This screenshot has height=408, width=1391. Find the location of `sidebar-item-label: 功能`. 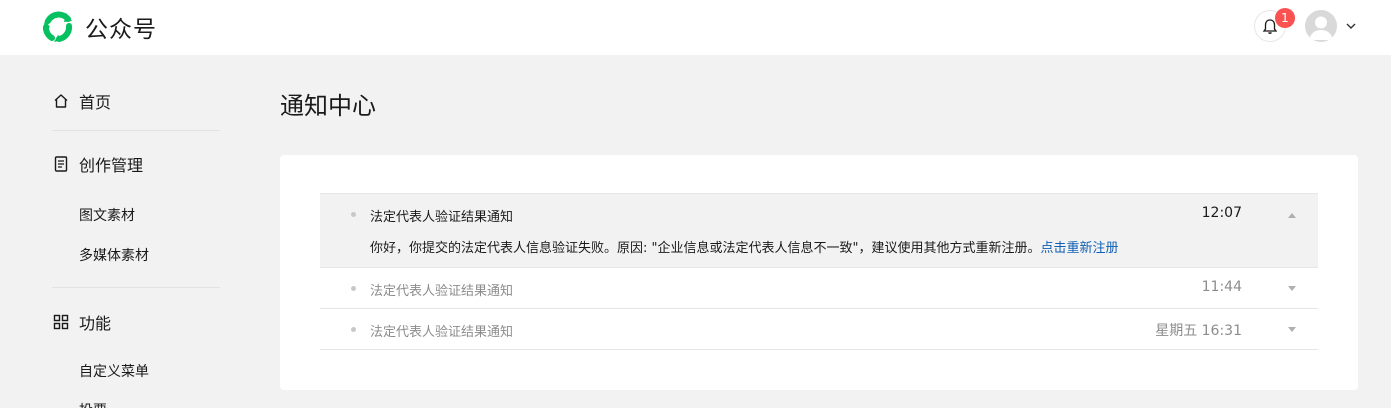

sidebar-item-label: 功能 is located at coordinates (95, 323).